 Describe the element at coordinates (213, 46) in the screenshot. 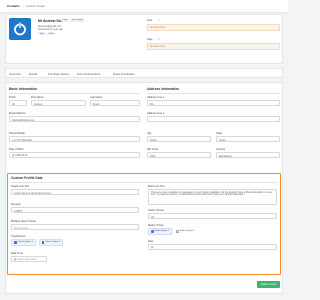

I see `tags-box: All Subscribers` at that location.